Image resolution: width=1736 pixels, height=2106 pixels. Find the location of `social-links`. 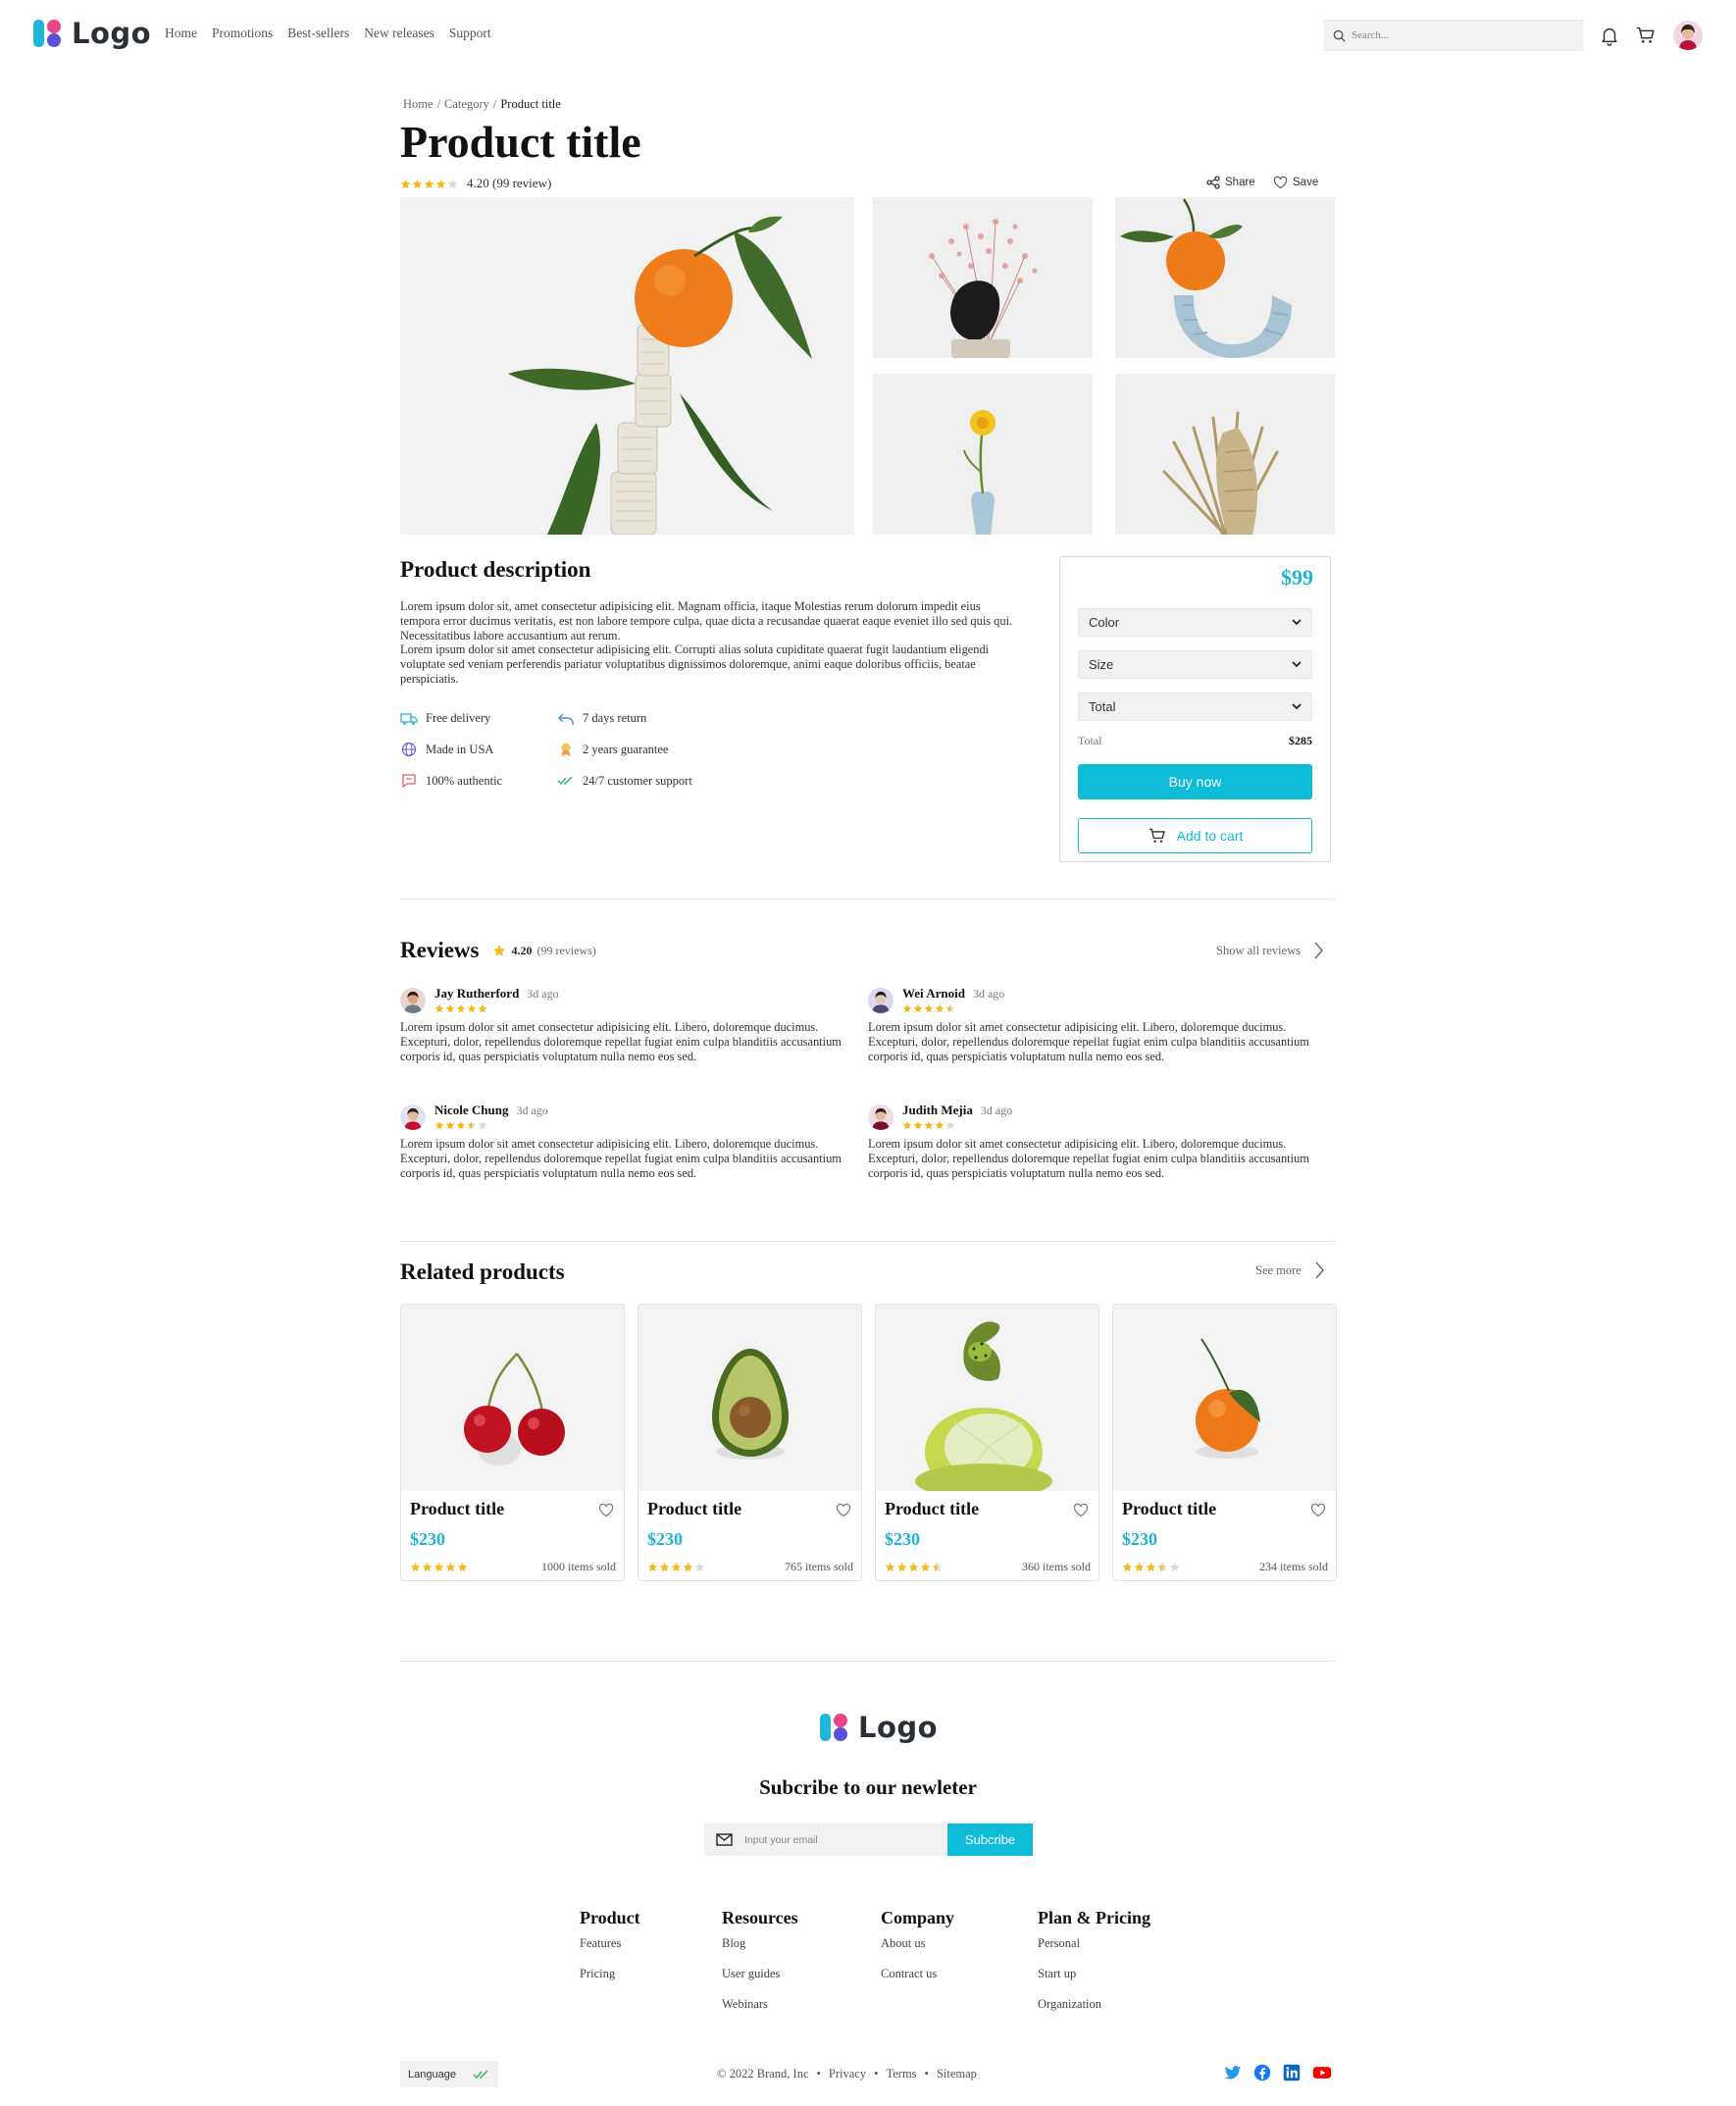

social-links is located at coordinates (1278, 2072).